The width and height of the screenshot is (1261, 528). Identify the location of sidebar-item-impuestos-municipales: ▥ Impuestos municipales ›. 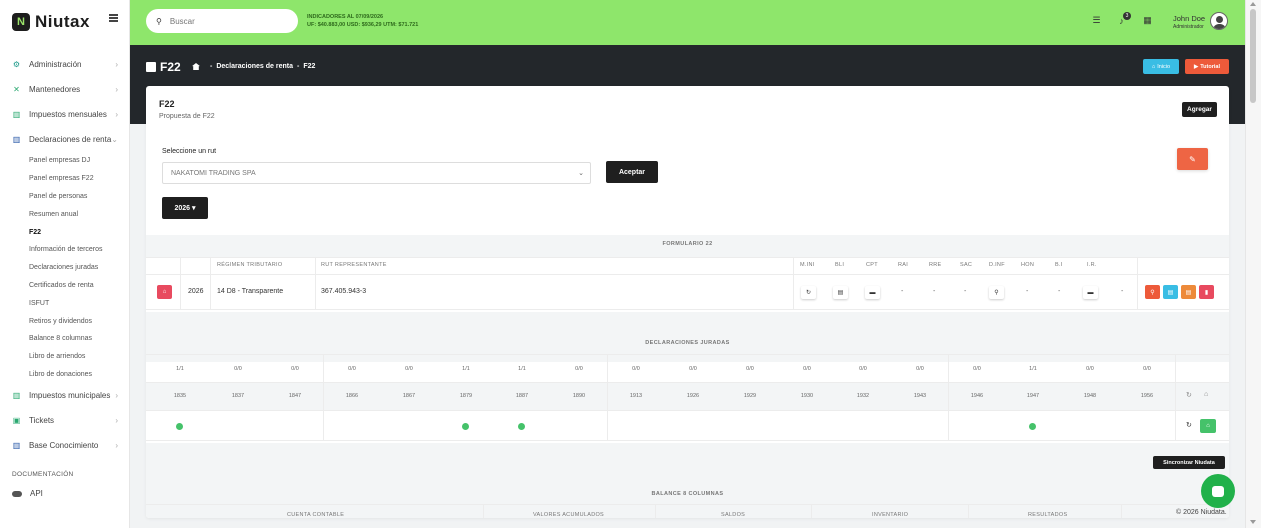
(65, 395).